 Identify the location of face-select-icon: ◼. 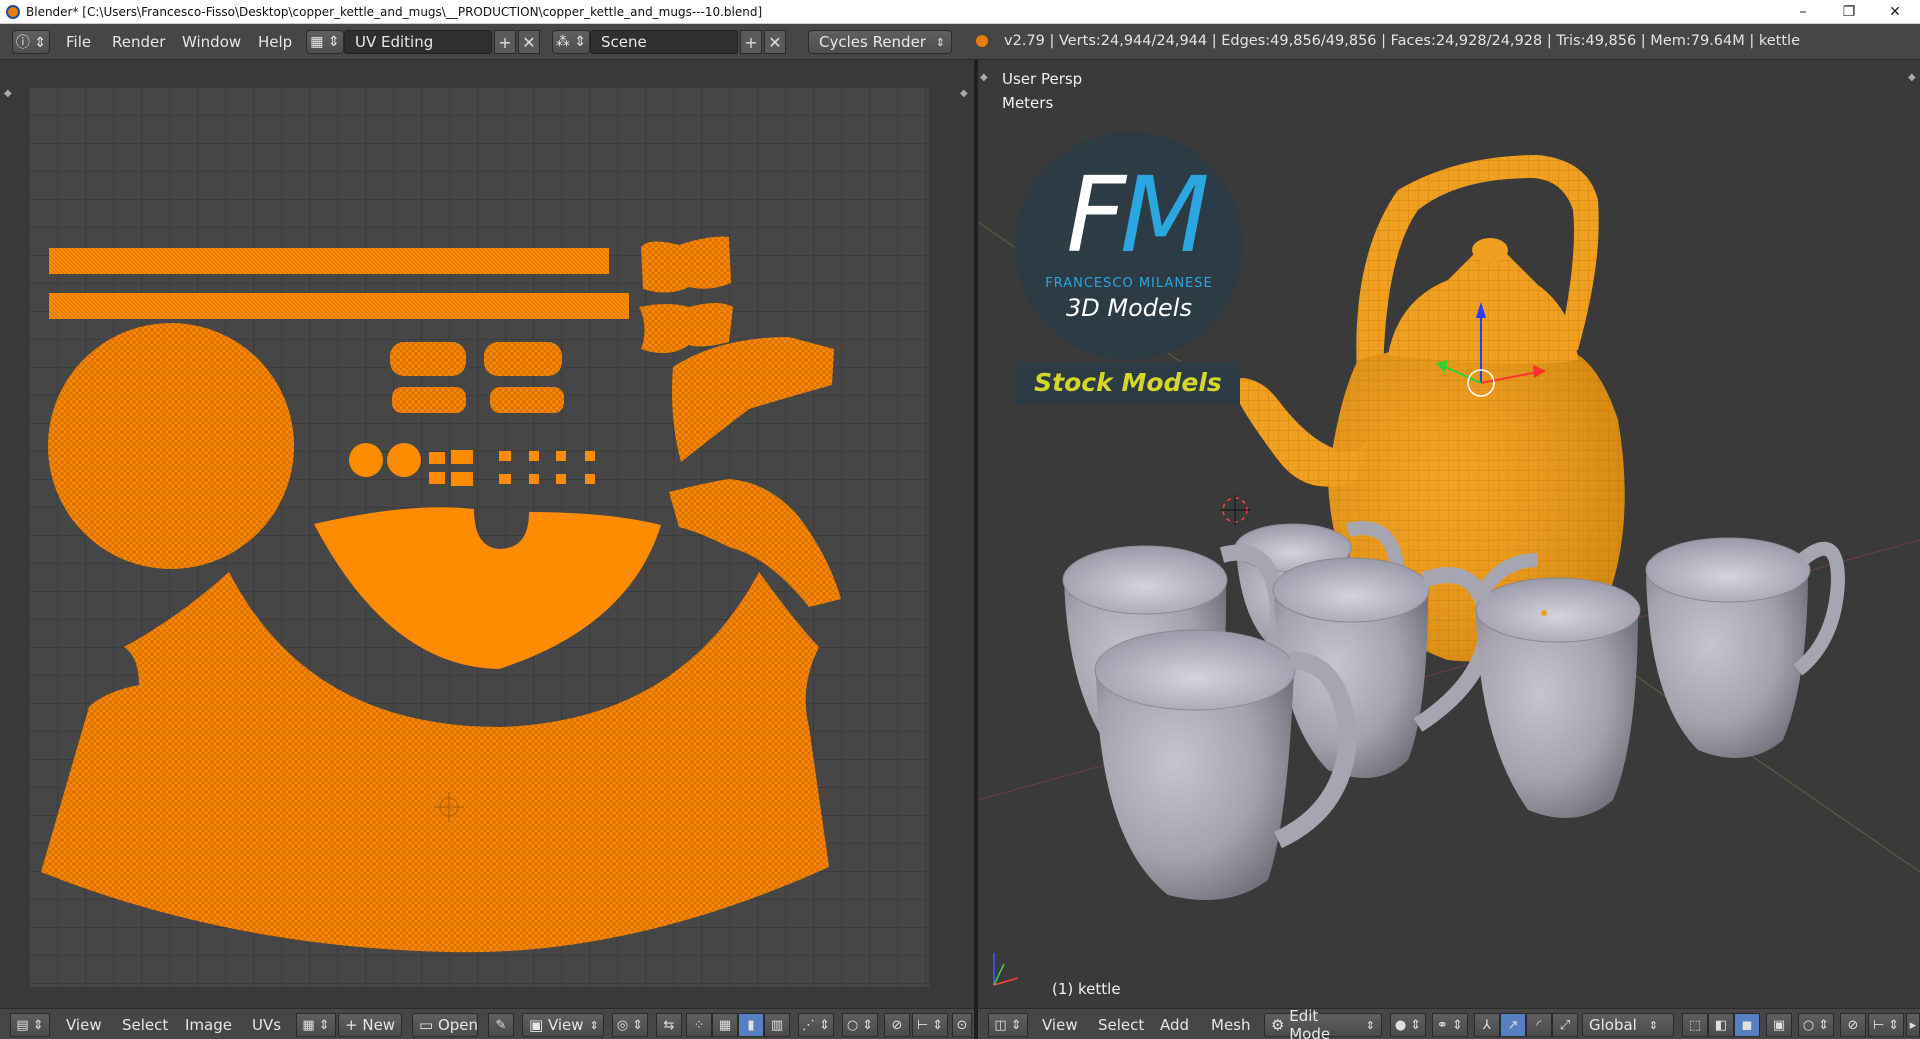
(1747, 1025).